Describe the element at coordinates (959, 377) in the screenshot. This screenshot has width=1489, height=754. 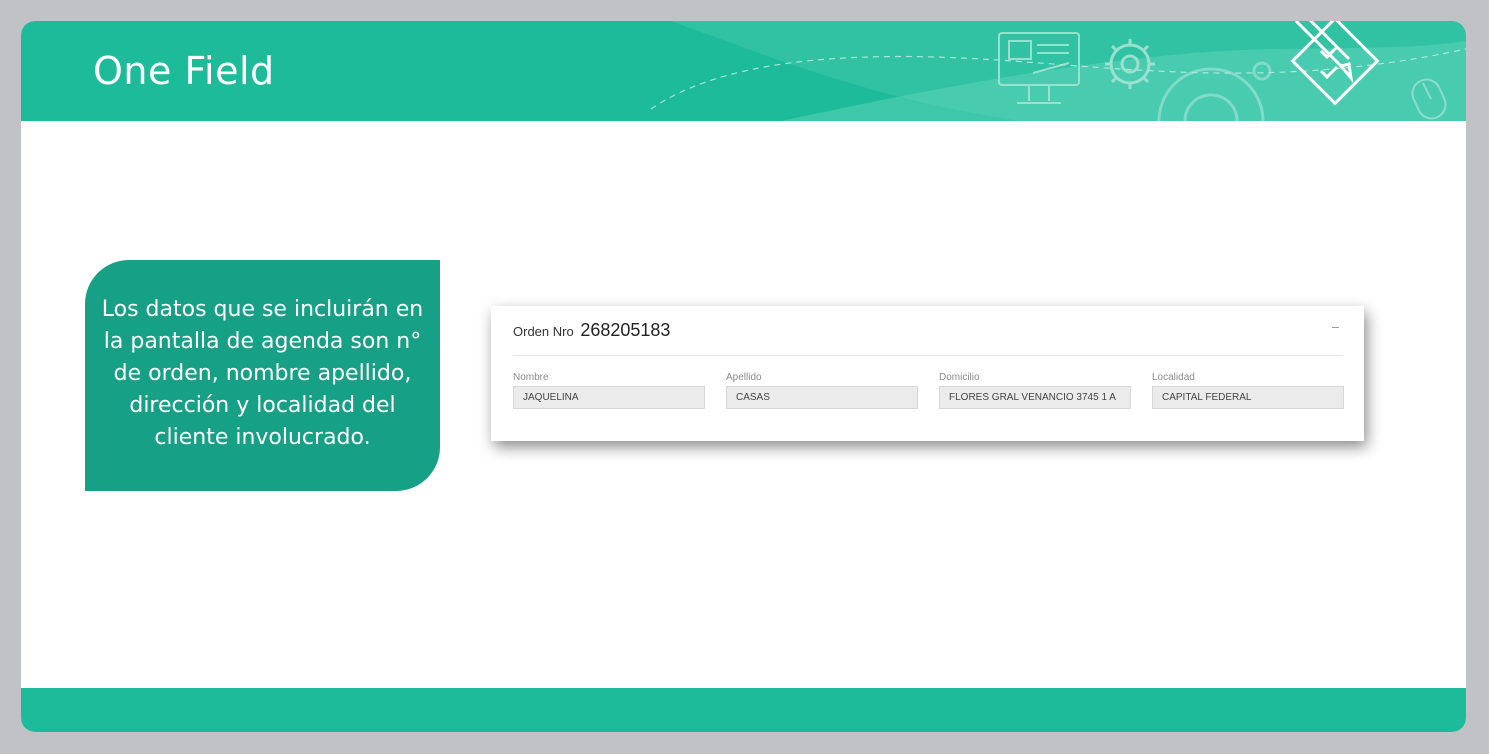
I see `field-label: Domicilio` at that location.